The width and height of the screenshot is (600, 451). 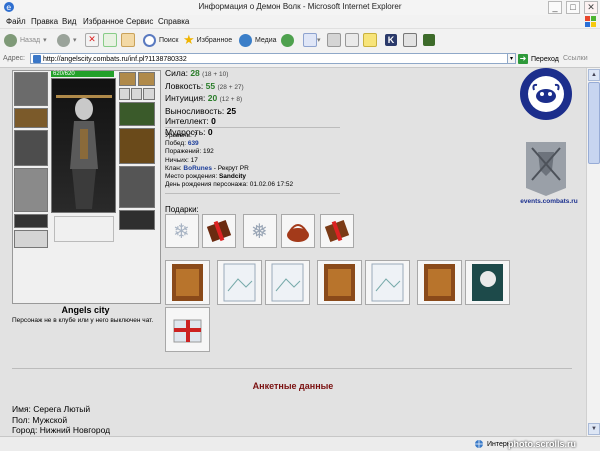 I want to click on events-banner-icon, so click(x=546, y=168).